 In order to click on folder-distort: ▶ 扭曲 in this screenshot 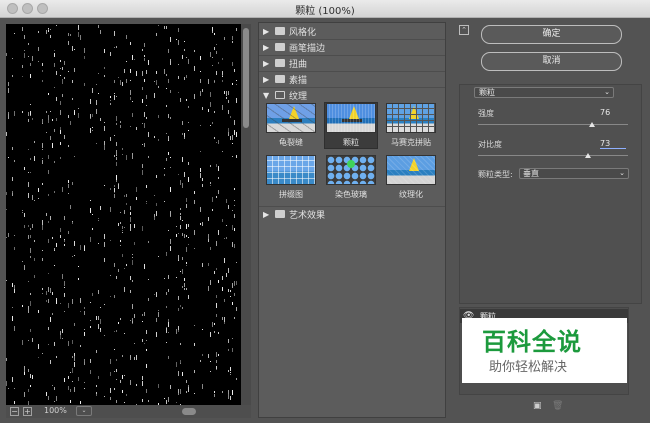, I will do `click(285, 63)`.